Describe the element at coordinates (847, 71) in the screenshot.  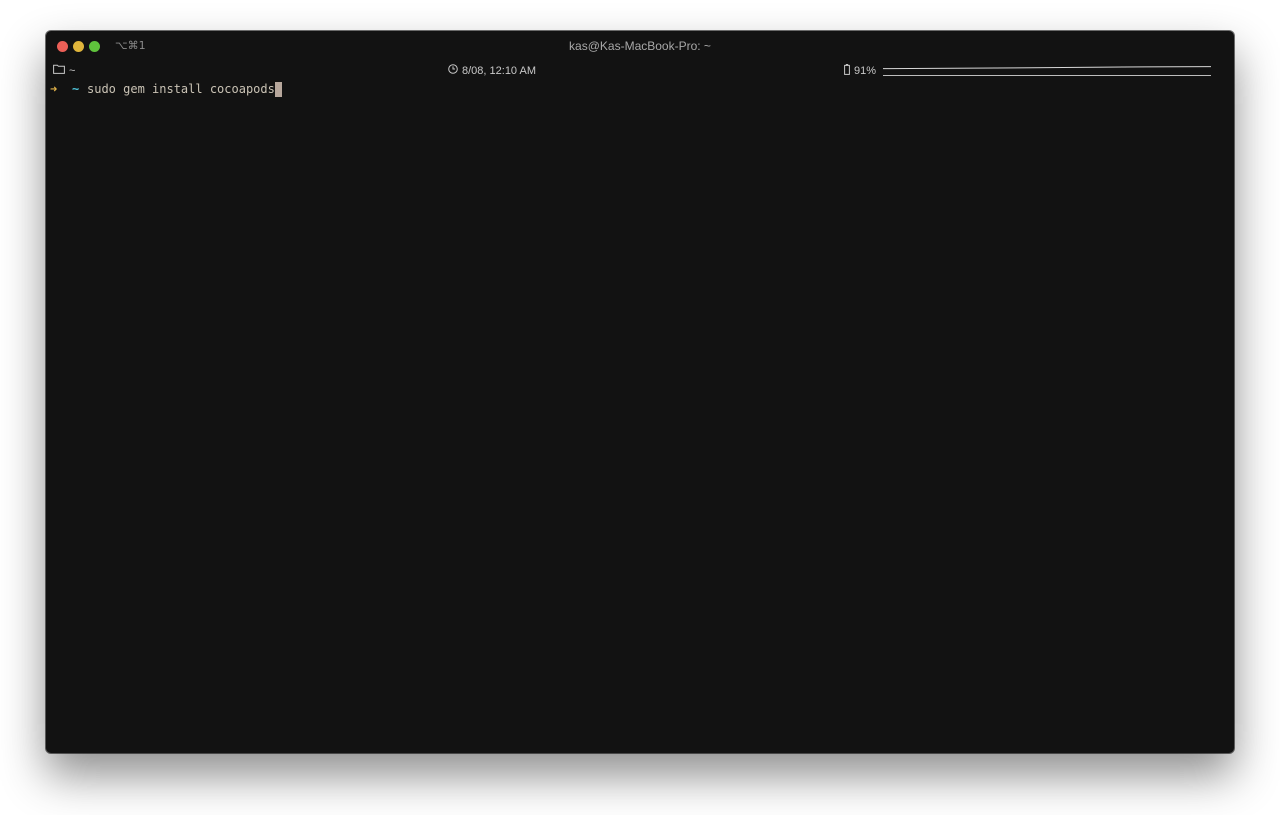
I see `battery-icon` at that location.